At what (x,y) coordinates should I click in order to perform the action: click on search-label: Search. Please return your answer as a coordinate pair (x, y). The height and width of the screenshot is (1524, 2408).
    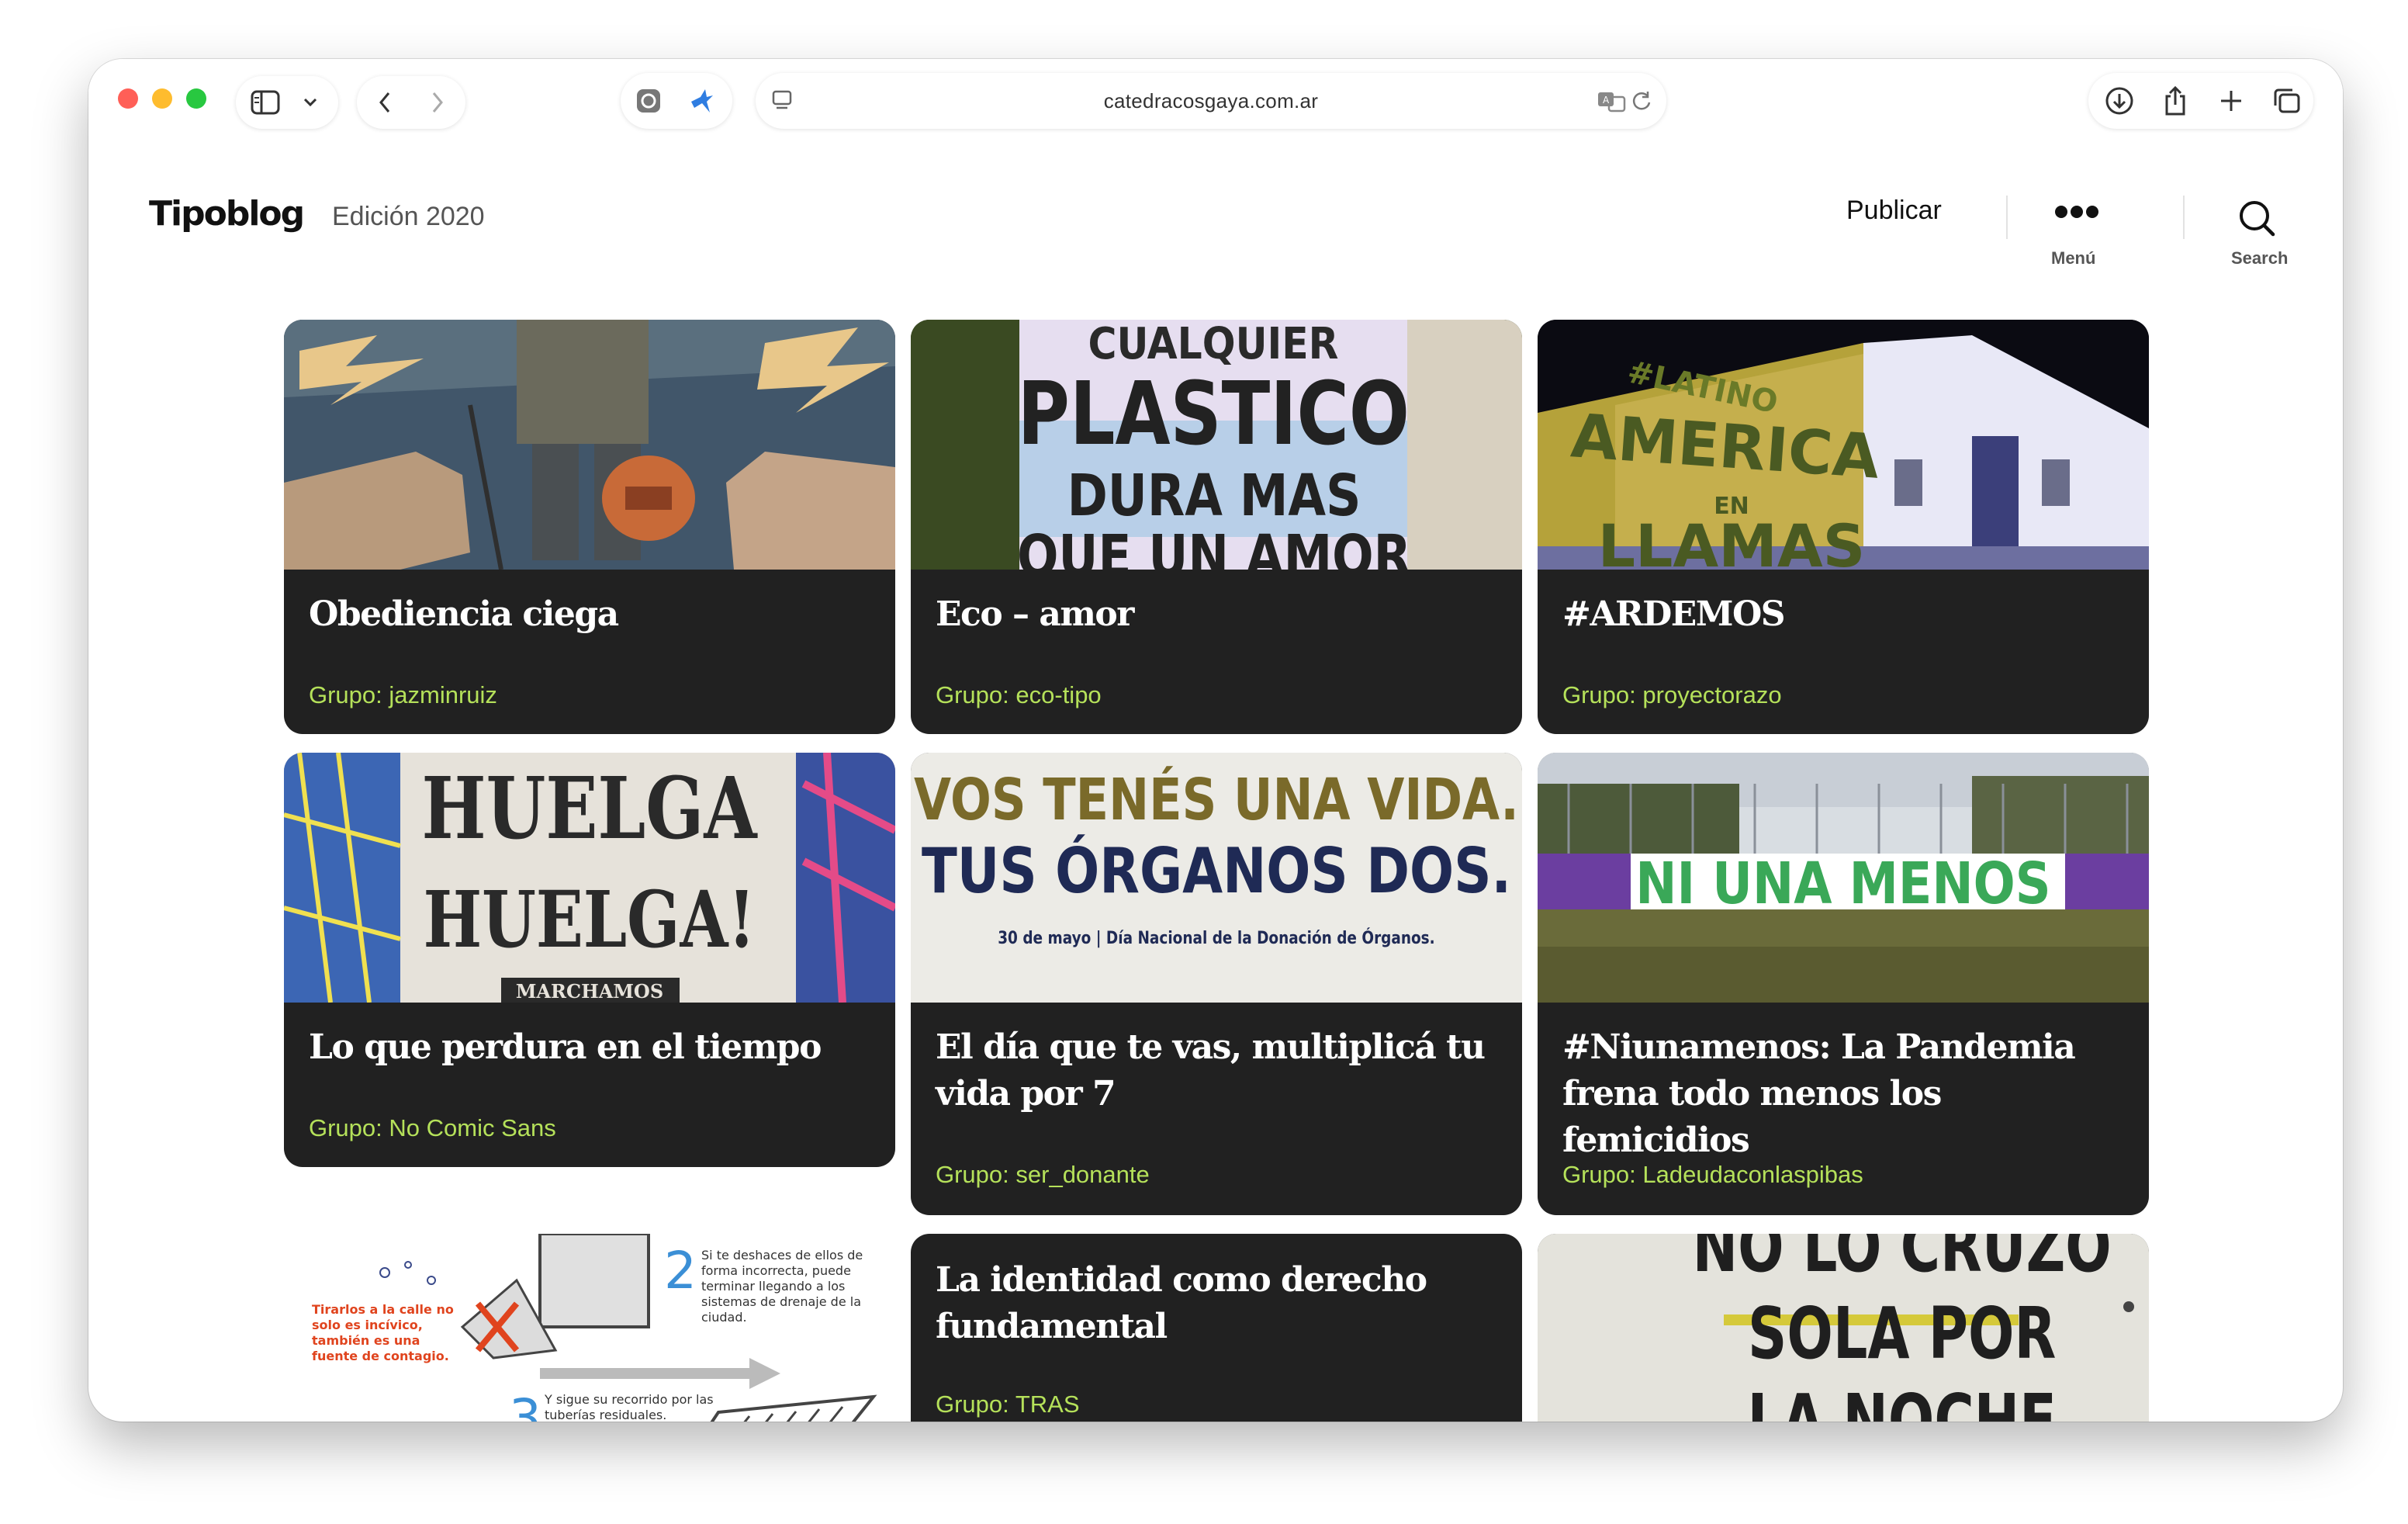
    Looking at the image, I should click on (2259, 258).